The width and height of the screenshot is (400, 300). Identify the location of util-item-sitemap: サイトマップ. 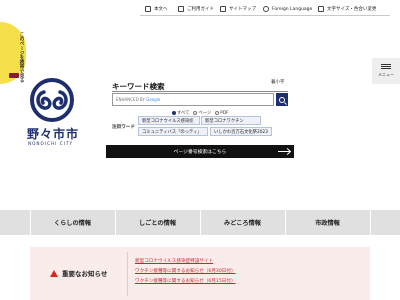
(238, 9).